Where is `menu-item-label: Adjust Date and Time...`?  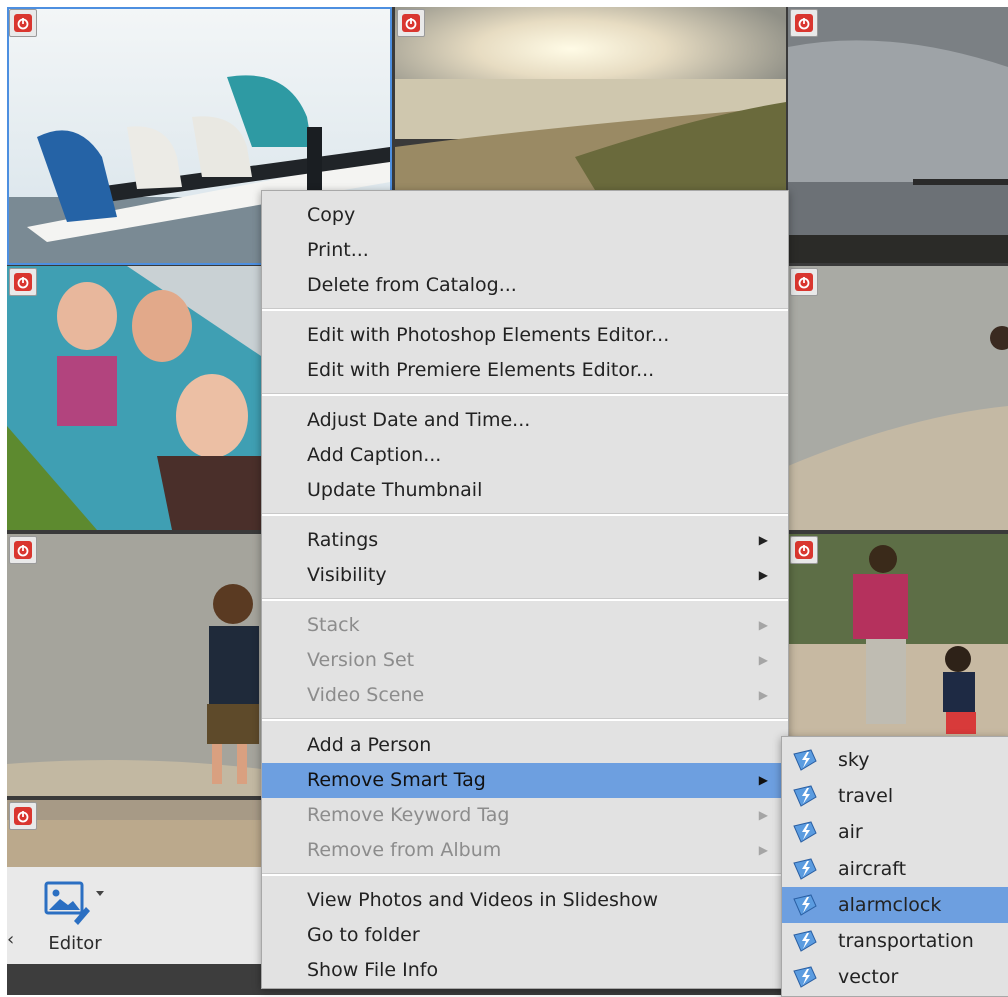
menu-item-label: Adjust Date and Time... is located at coordinates (419, 420).